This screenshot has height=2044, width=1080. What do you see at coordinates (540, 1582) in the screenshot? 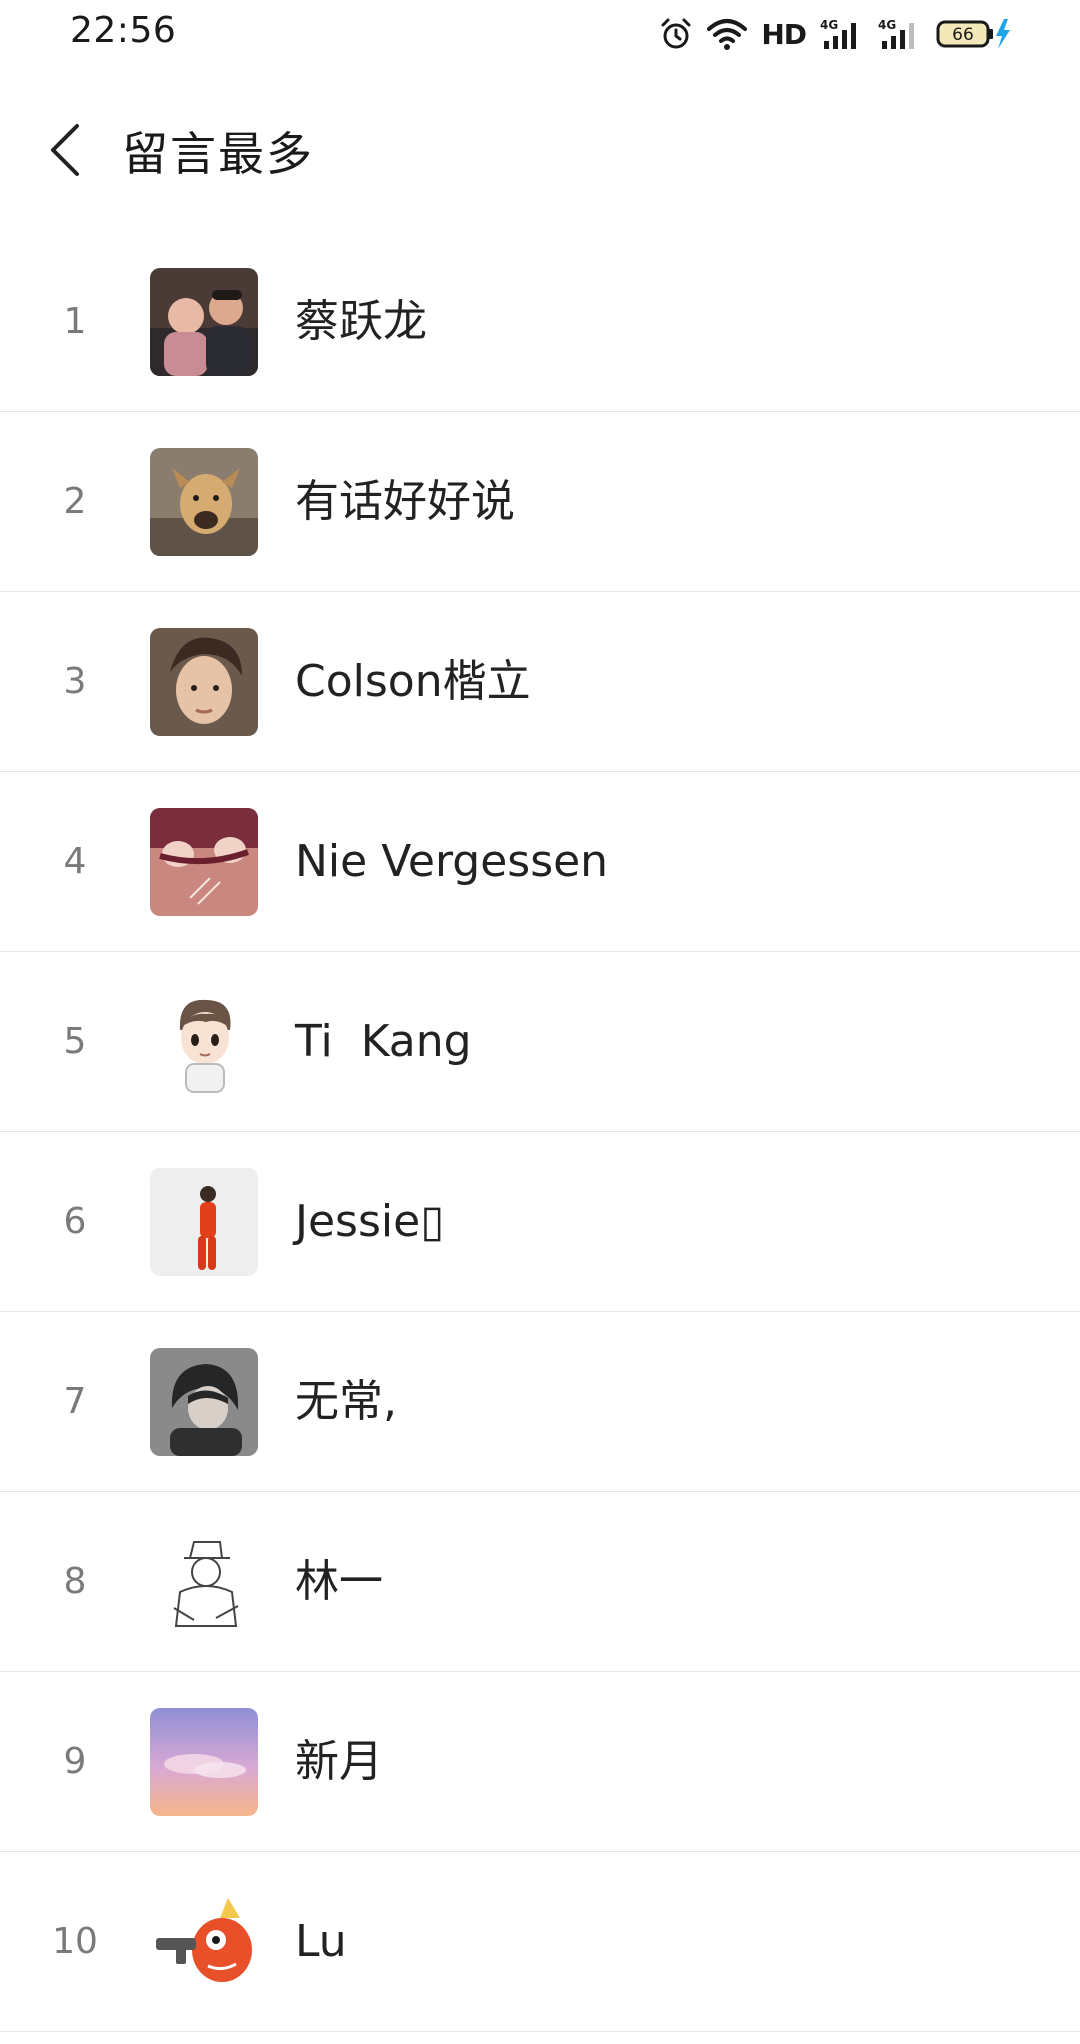
I see `list-item: 8 林一` at bounding box center [540, 1582].